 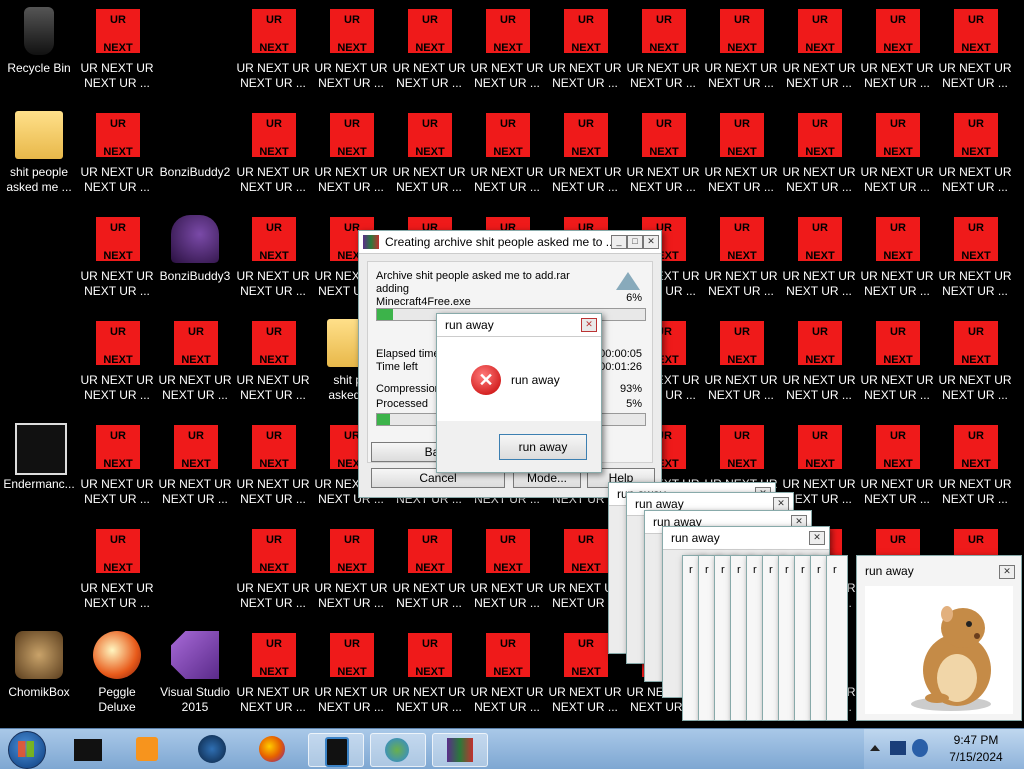 I want to click on run-away-message: run away, so click(x=535, y=380).